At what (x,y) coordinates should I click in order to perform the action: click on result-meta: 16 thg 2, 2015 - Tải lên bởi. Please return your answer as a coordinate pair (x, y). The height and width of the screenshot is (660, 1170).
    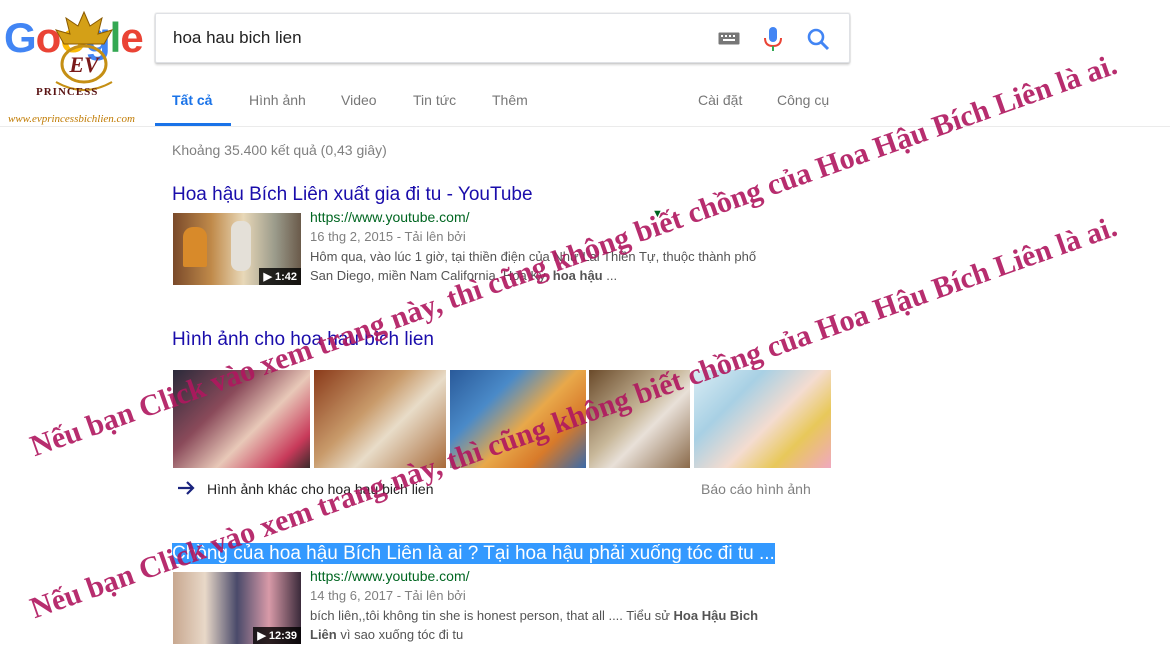
    Looking at the image, I should click on (388, 236).